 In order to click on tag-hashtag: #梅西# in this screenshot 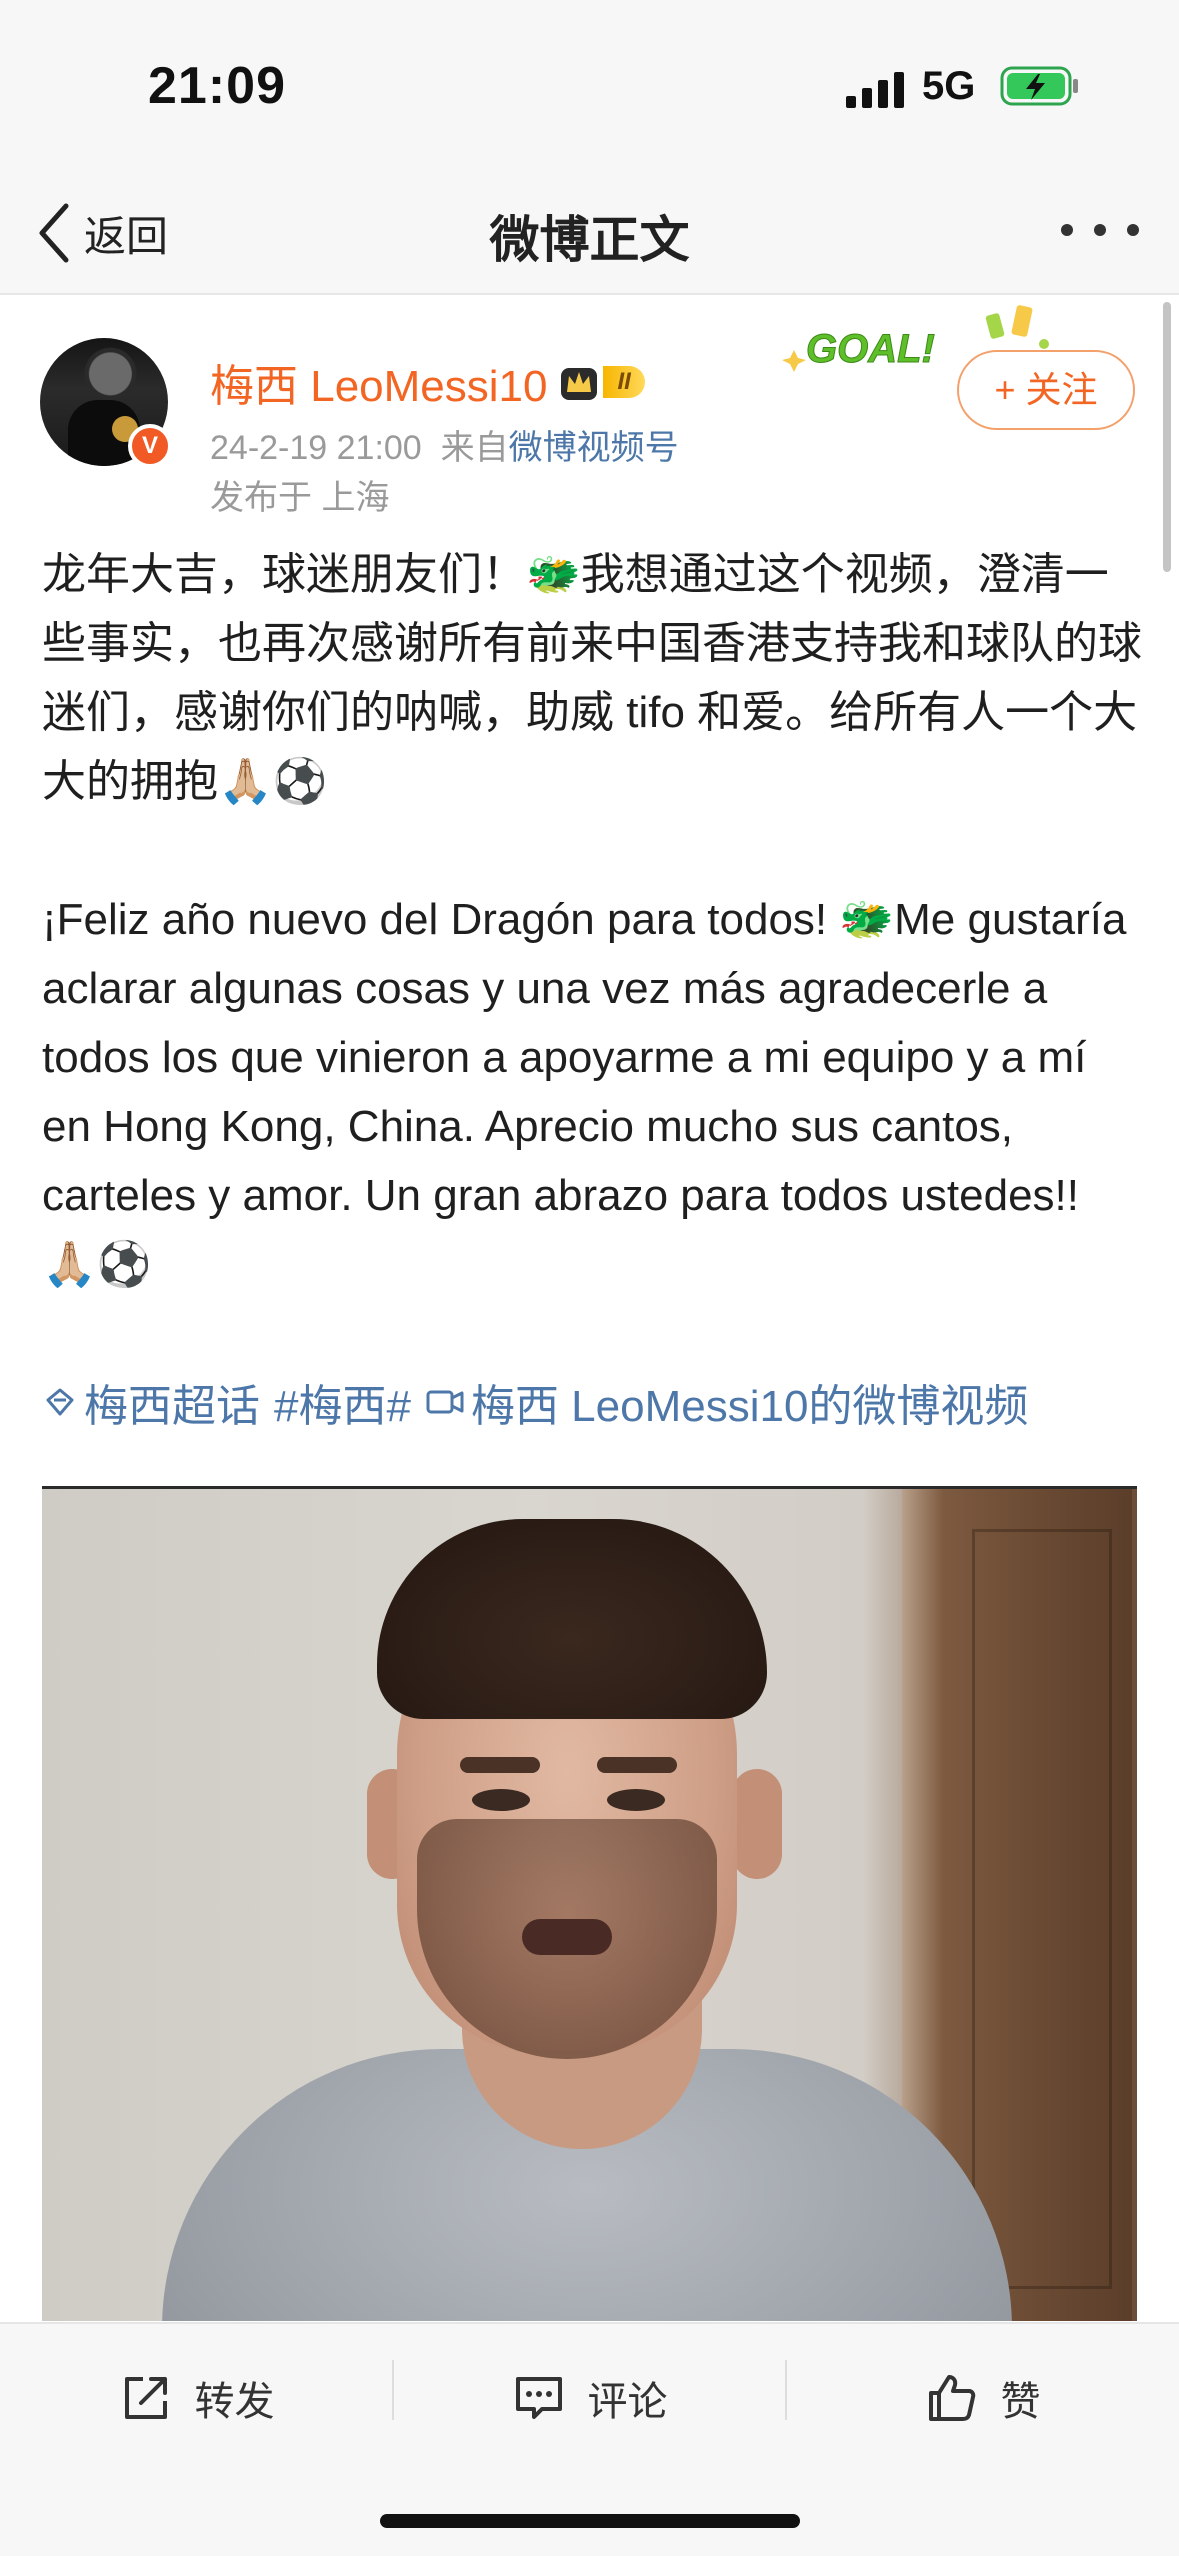, I will do `click(342, 1402)`.